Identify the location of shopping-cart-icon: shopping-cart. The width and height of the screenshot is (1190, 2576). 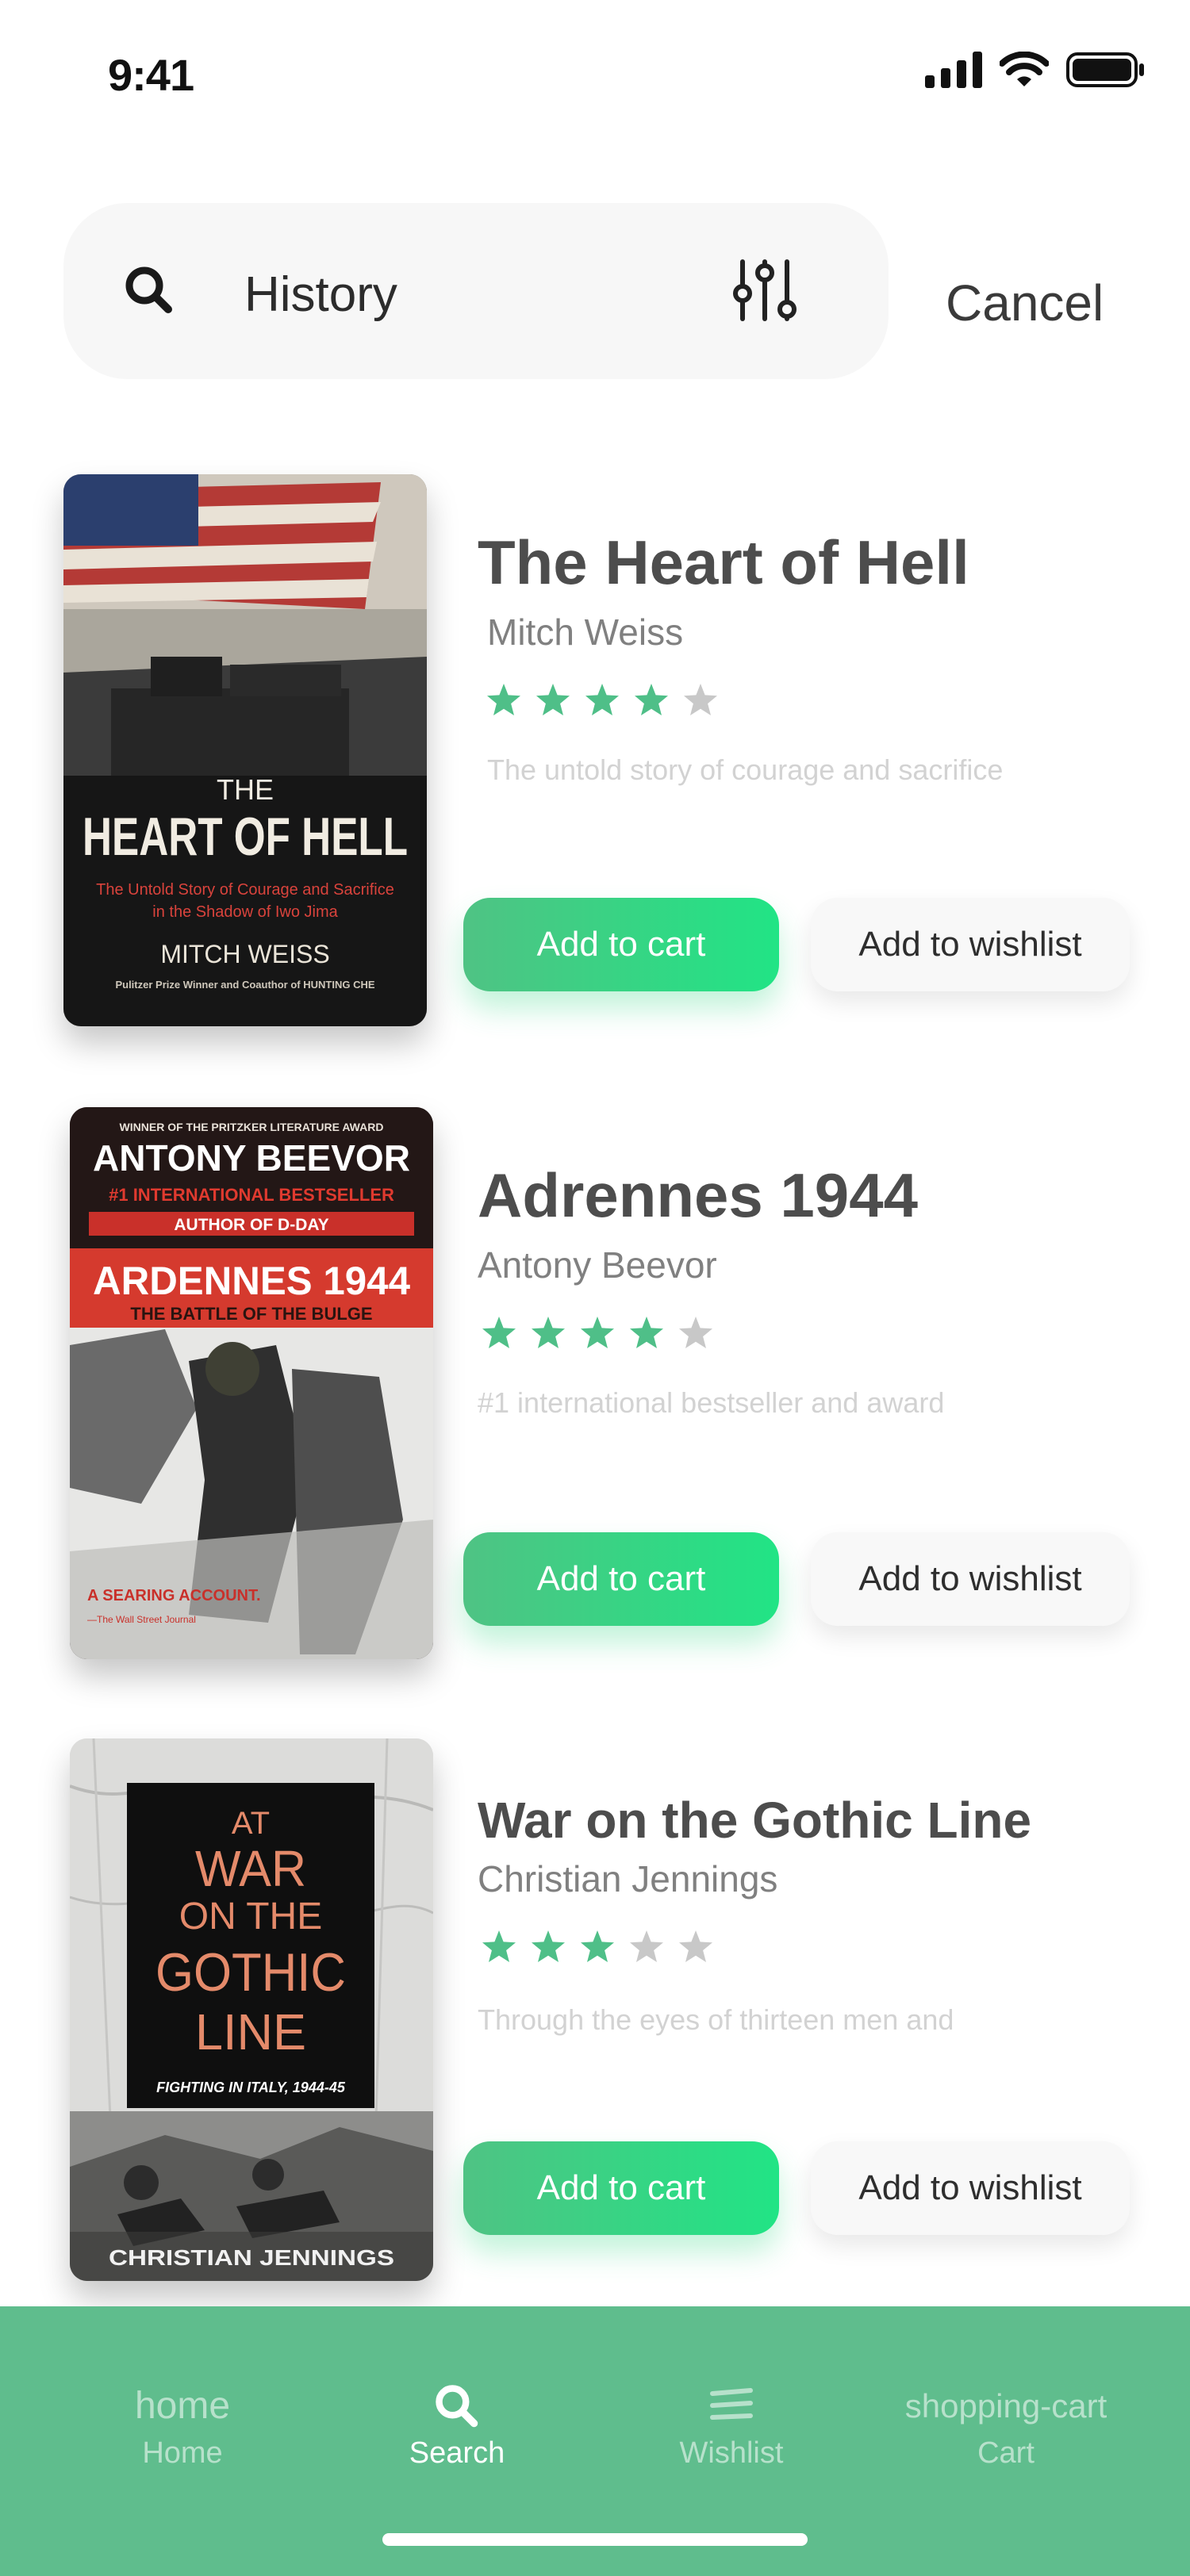
(1005, 2406).